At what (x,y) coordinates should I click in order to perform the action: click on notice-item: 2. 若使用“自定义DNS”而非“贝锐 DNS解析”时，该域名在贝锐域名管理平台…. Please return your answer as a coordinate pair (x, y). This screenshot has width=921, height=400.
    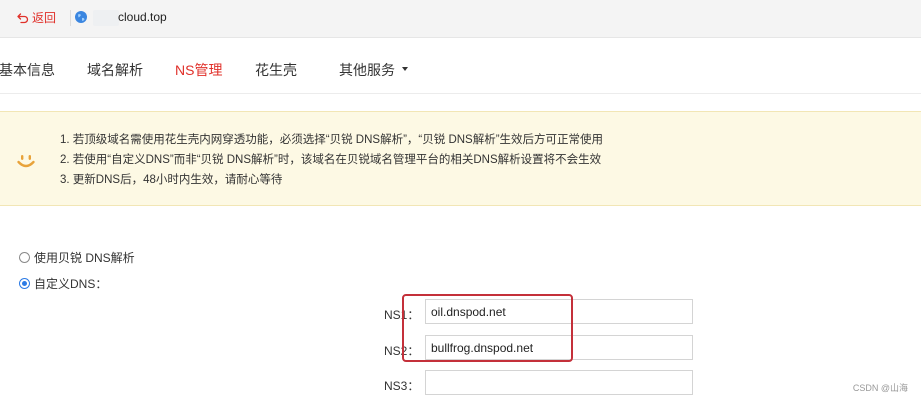
    Looking at the image, I should click on (331, 160).